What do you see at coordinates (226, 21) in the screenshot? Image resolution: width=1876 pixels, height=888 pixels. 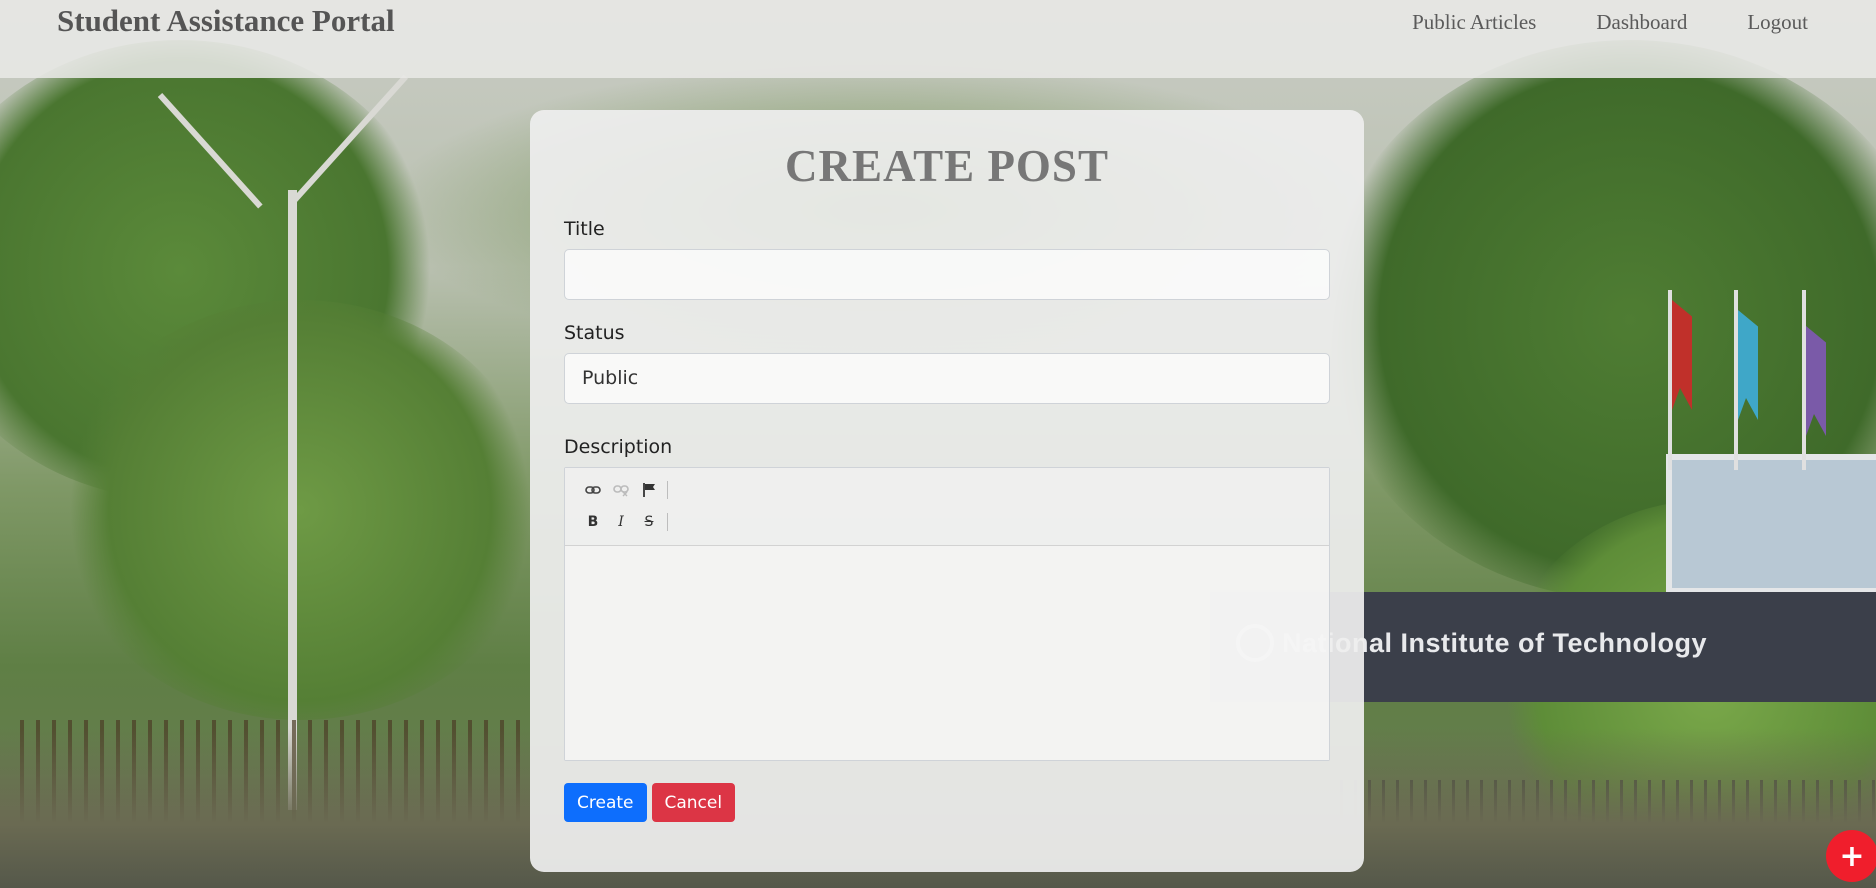 I see `brand-title: Student Assistance Portal` at bounding box center [226, 21].